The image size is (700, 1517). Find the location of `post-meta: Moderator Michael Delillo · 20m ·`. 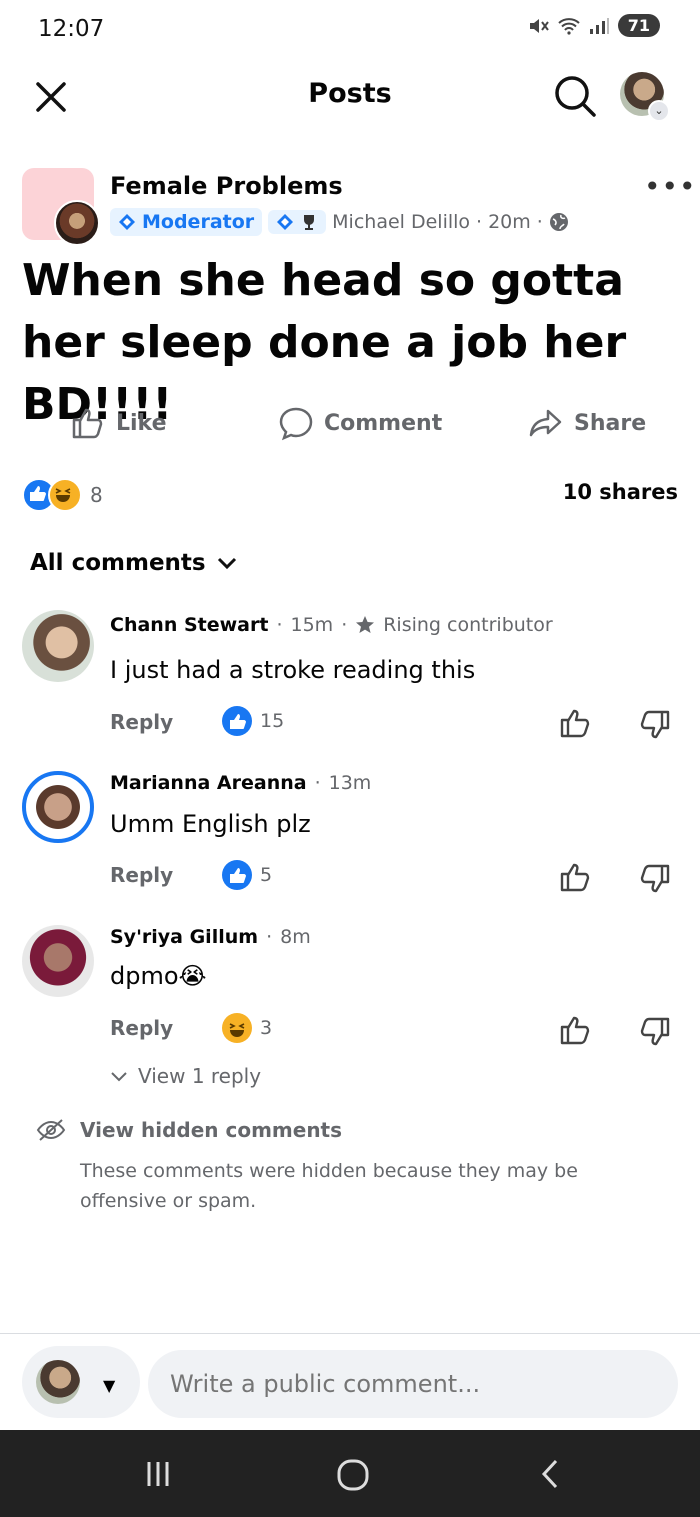

post-meta: Moderator Michael Delillo · 20m · is located at coordinates (339, 222).